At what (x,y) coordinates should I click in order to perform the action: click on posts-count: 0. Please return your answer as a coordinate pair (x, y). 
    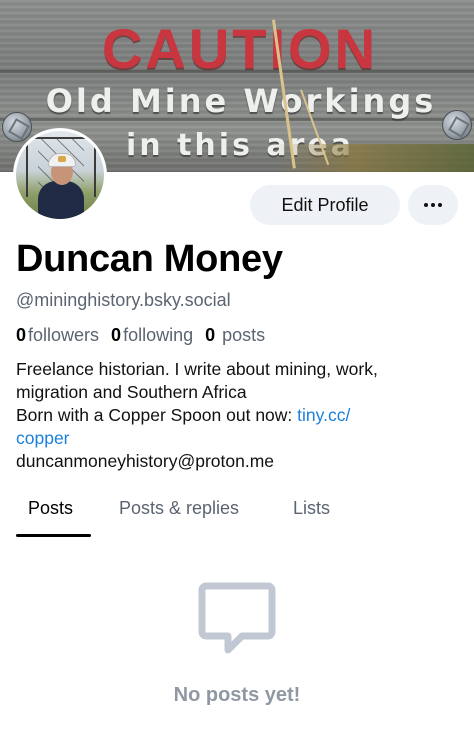
    Looking at the image, I should click on (210, 335).